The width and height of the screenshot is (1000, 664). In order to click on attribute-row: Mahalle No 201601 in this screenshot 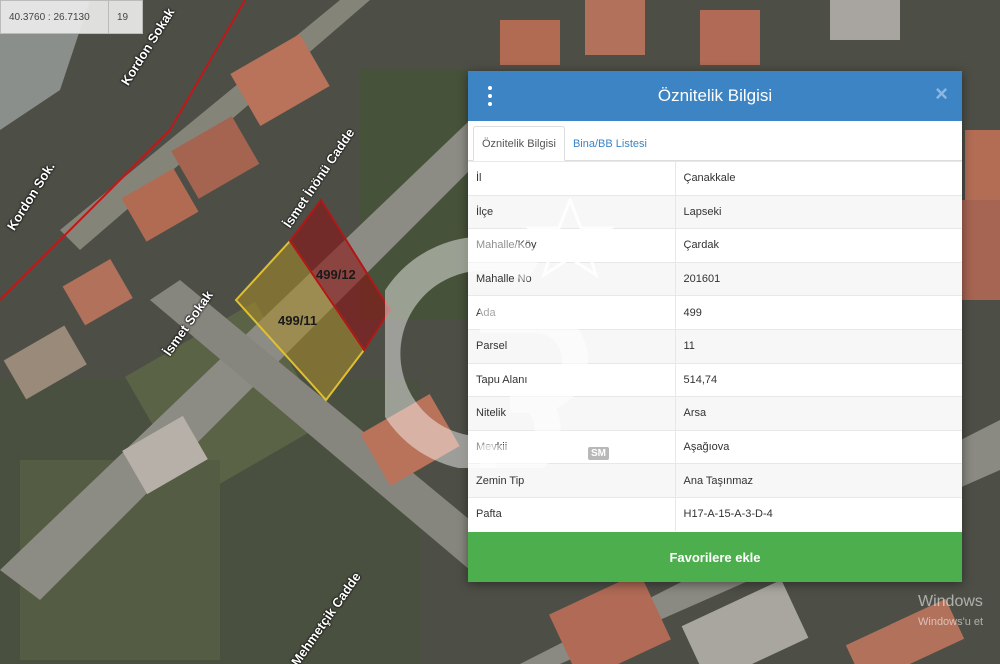, I will do `click(715, 278)`.